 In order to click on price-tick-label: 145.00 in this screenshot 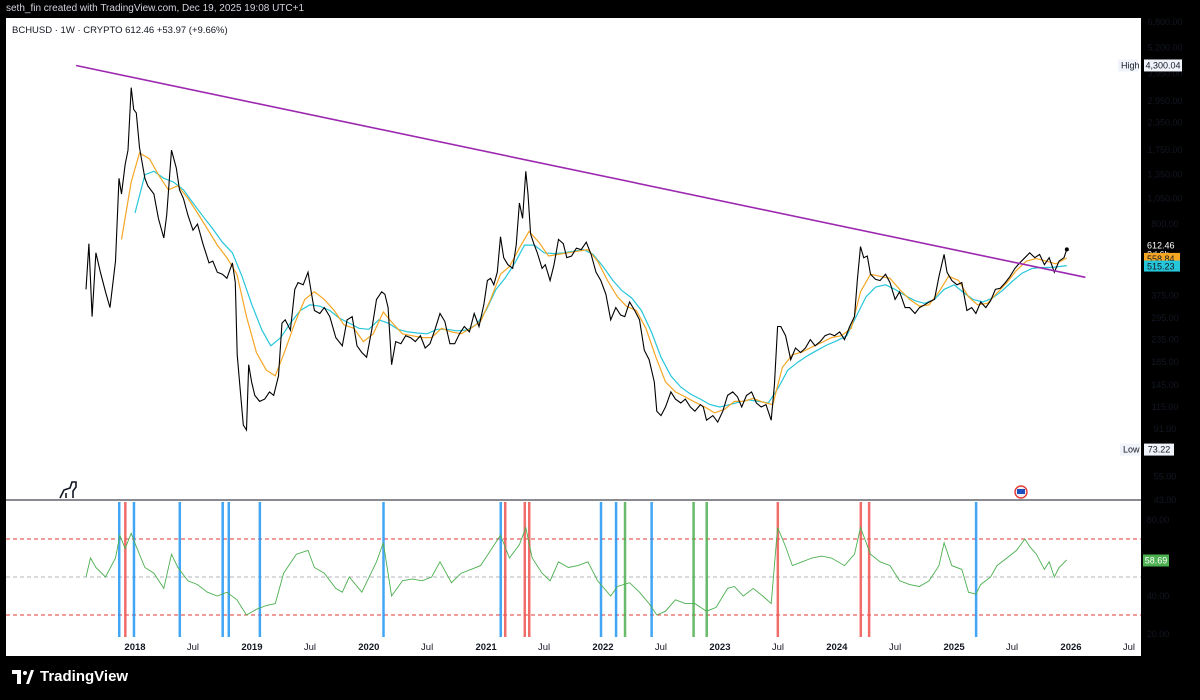, I will do `click(1165, 385)`.